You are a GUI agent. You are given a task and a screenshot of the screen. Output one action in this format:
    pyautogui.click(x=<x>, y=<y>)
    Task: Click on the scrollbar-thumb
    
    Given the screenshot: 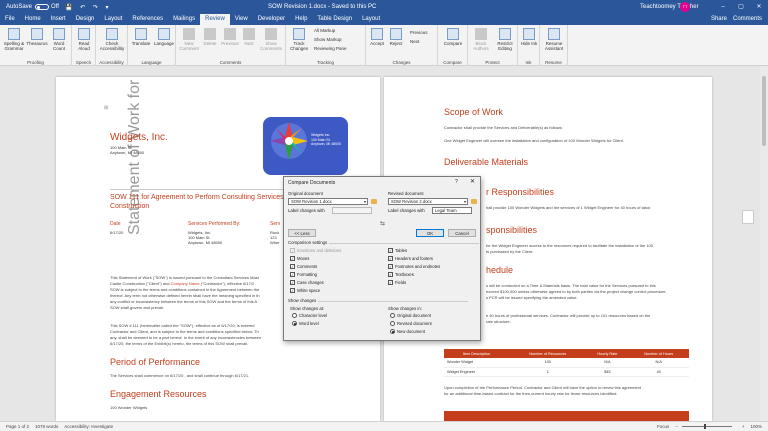 What is the action you would take?
    pyautogui.click(x=764, y=111)
    